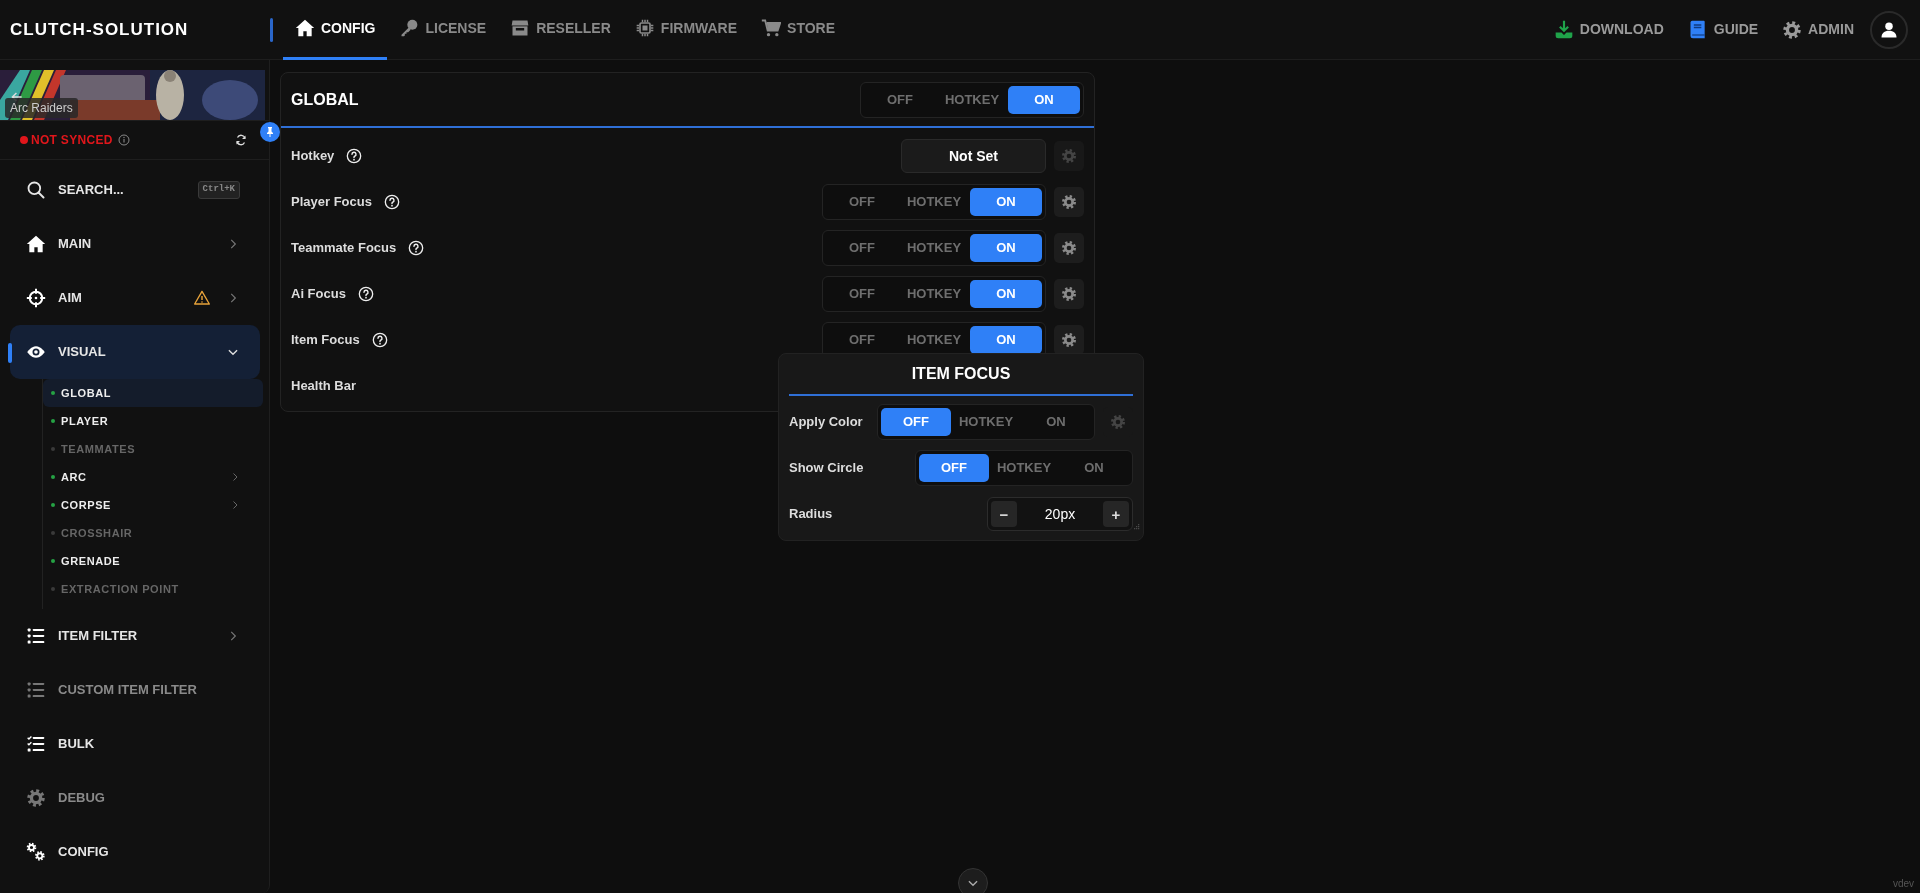 The height and width of the screenshot is (893, 1920). What do you see at coordinates (135, 852) in the screenshot?
I see `sidebar-item: CONFIG` at bounding box center [135, 852].